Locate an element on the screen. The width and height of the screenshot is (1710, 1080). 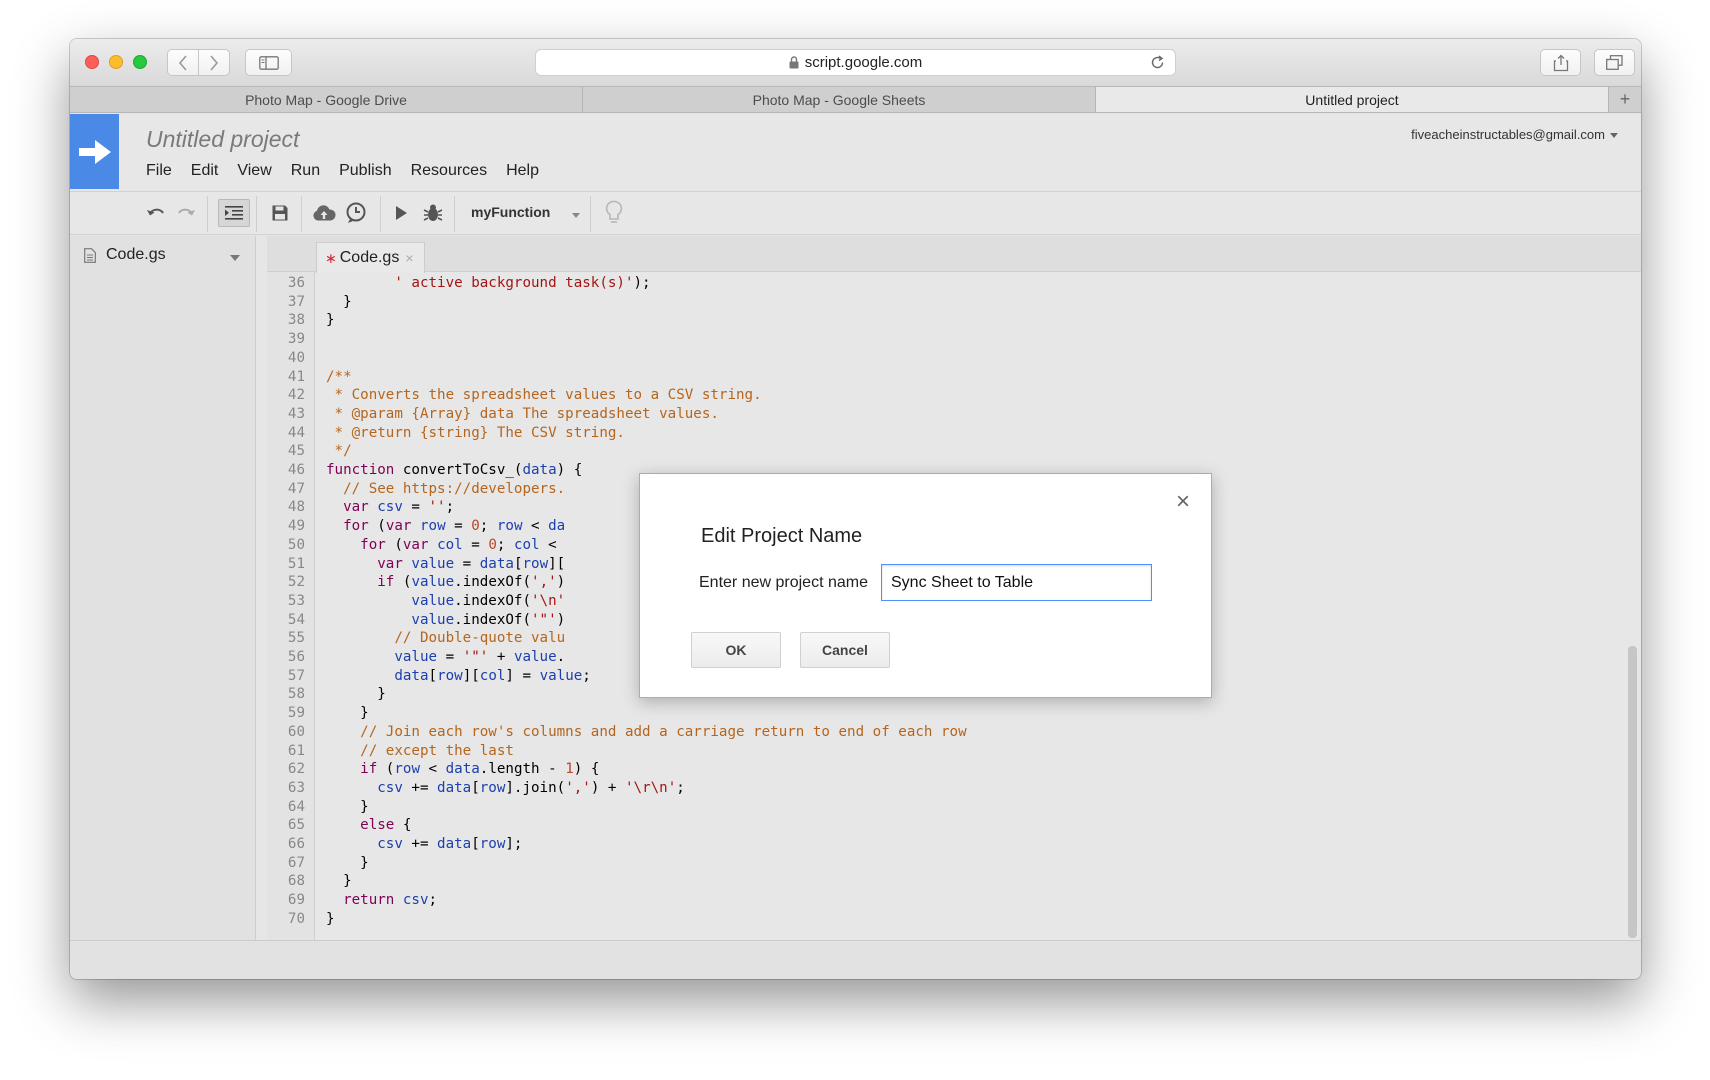
account-email: fiveacheinstructables@gmail.com is located at coordinates (1508, 134).